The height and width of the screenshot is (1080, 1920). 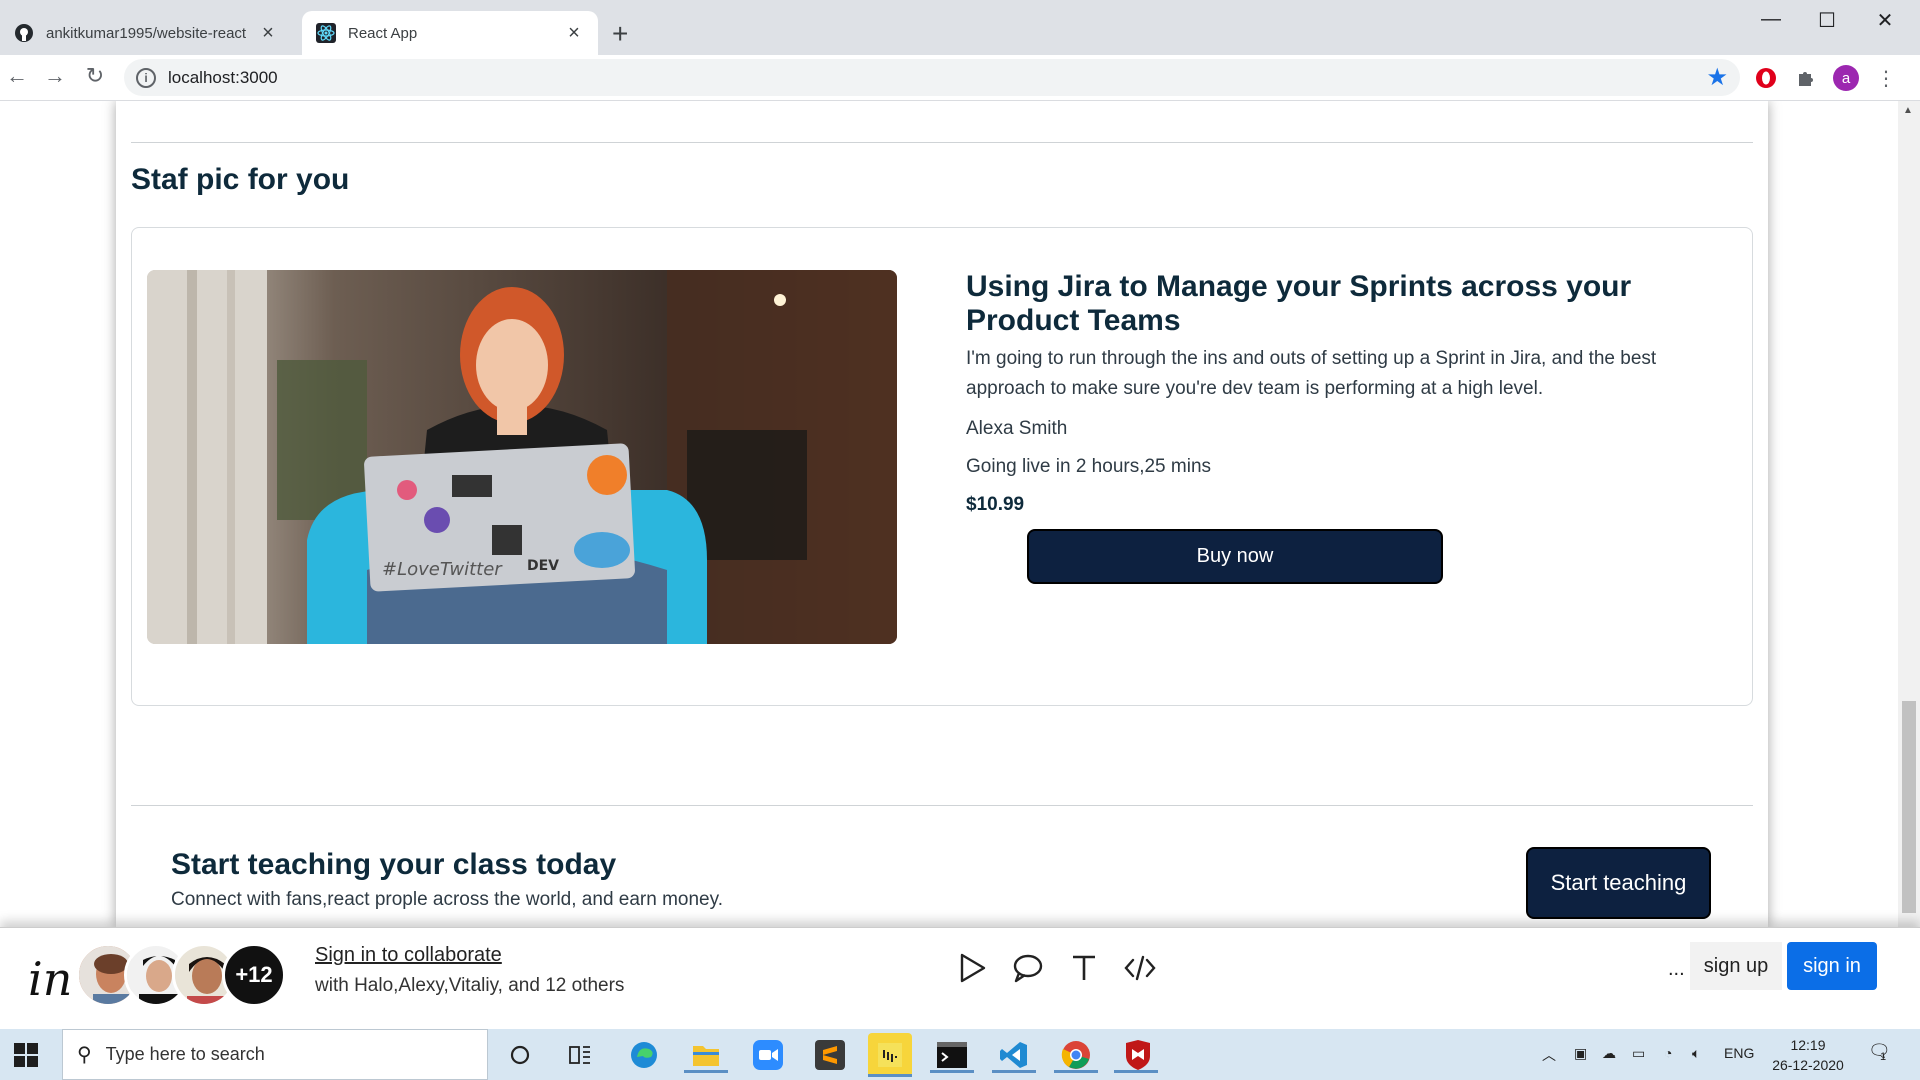 What do you see at coordinates (95, 76) in the screenshot?
I see `reload-icon: ↻` at bounding box center [95, 76].